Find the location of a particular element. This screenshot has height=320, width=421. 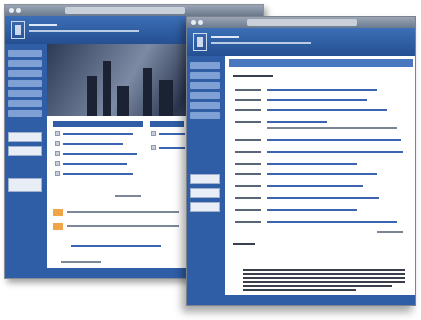

site-header is located at coordinates (301, 42).